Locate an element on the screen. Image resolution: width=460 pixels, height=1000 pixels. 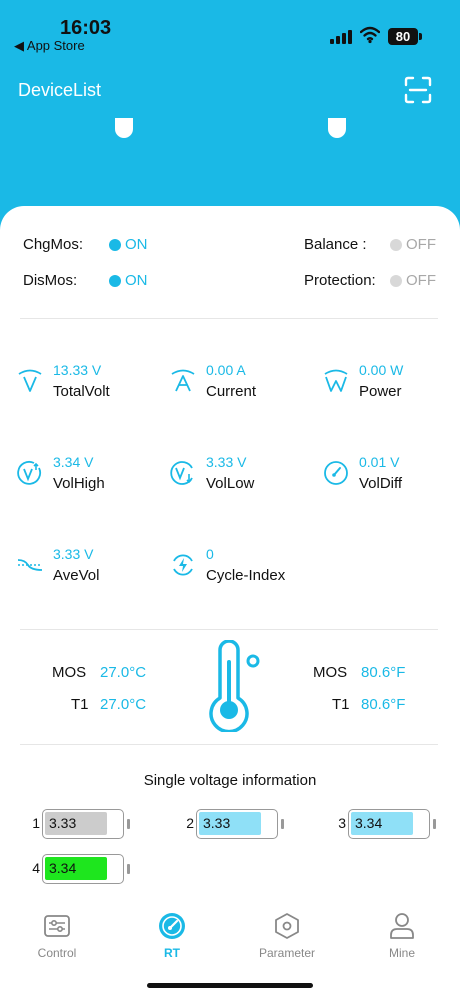
tab-rt: RT is located at coordinates (172, 934).